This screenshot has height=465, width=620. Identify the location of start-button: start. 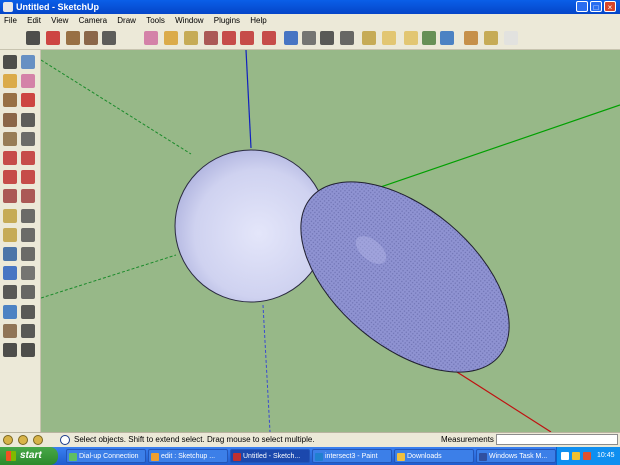
(29, 456).